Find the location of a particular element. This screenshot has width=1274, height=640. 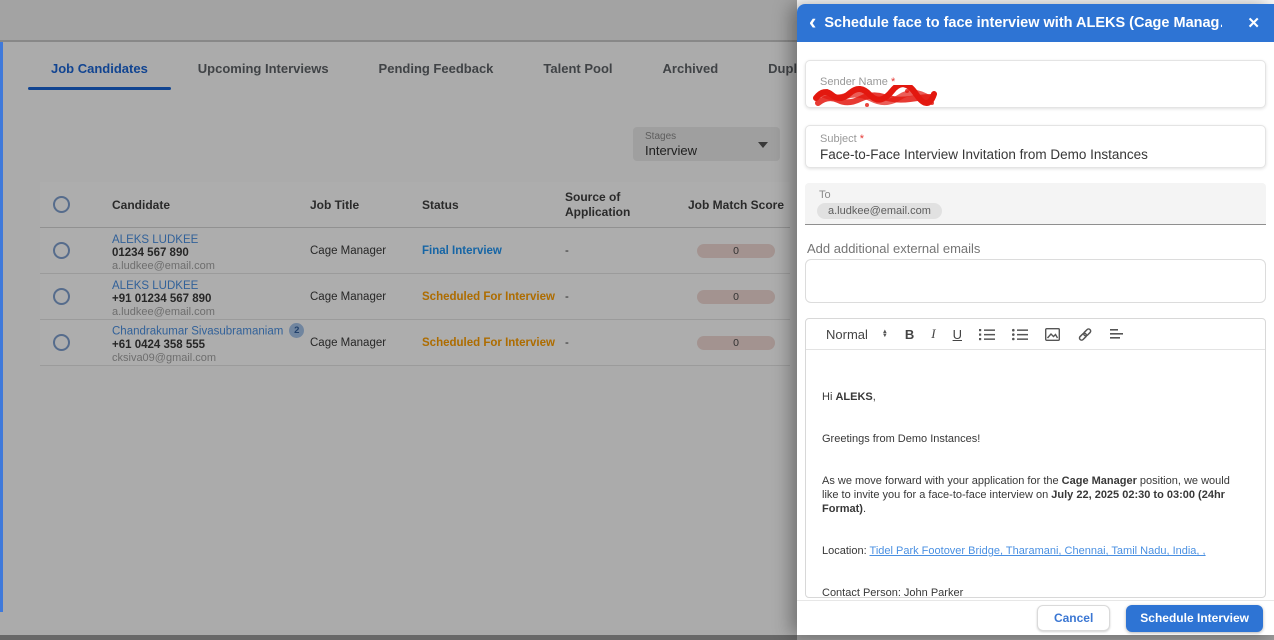

bold-icon: B is located at coordinates (909, 334).